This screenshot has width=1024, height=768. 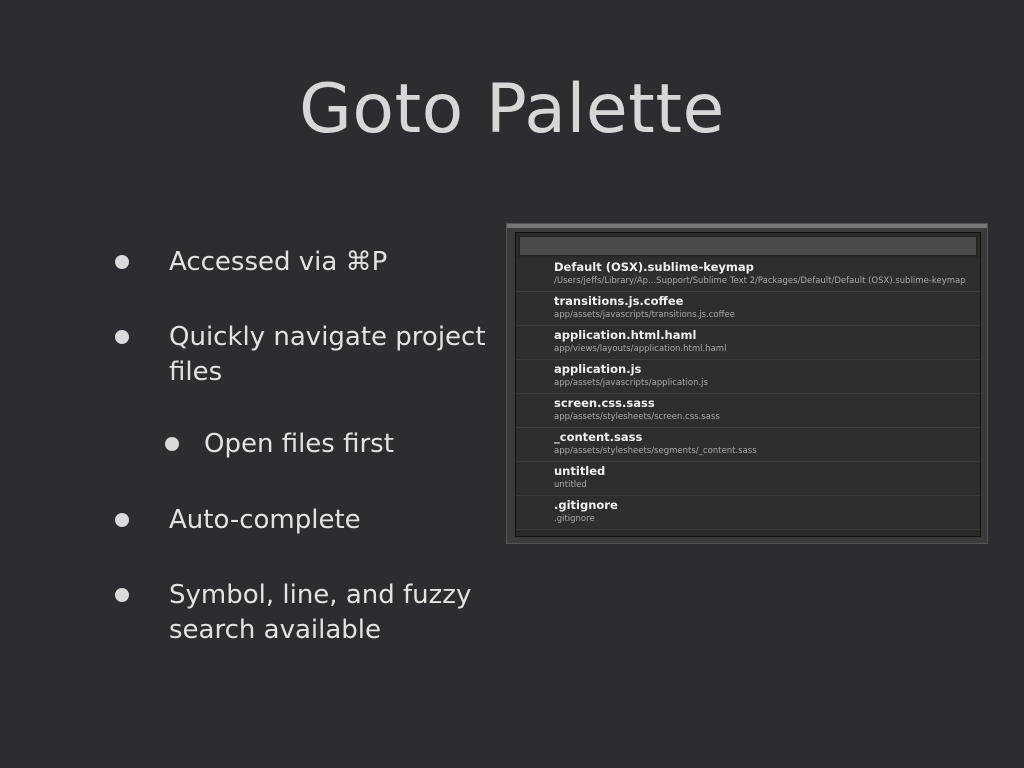 I want to click on palette-top-border, so click(x=747, y=226).